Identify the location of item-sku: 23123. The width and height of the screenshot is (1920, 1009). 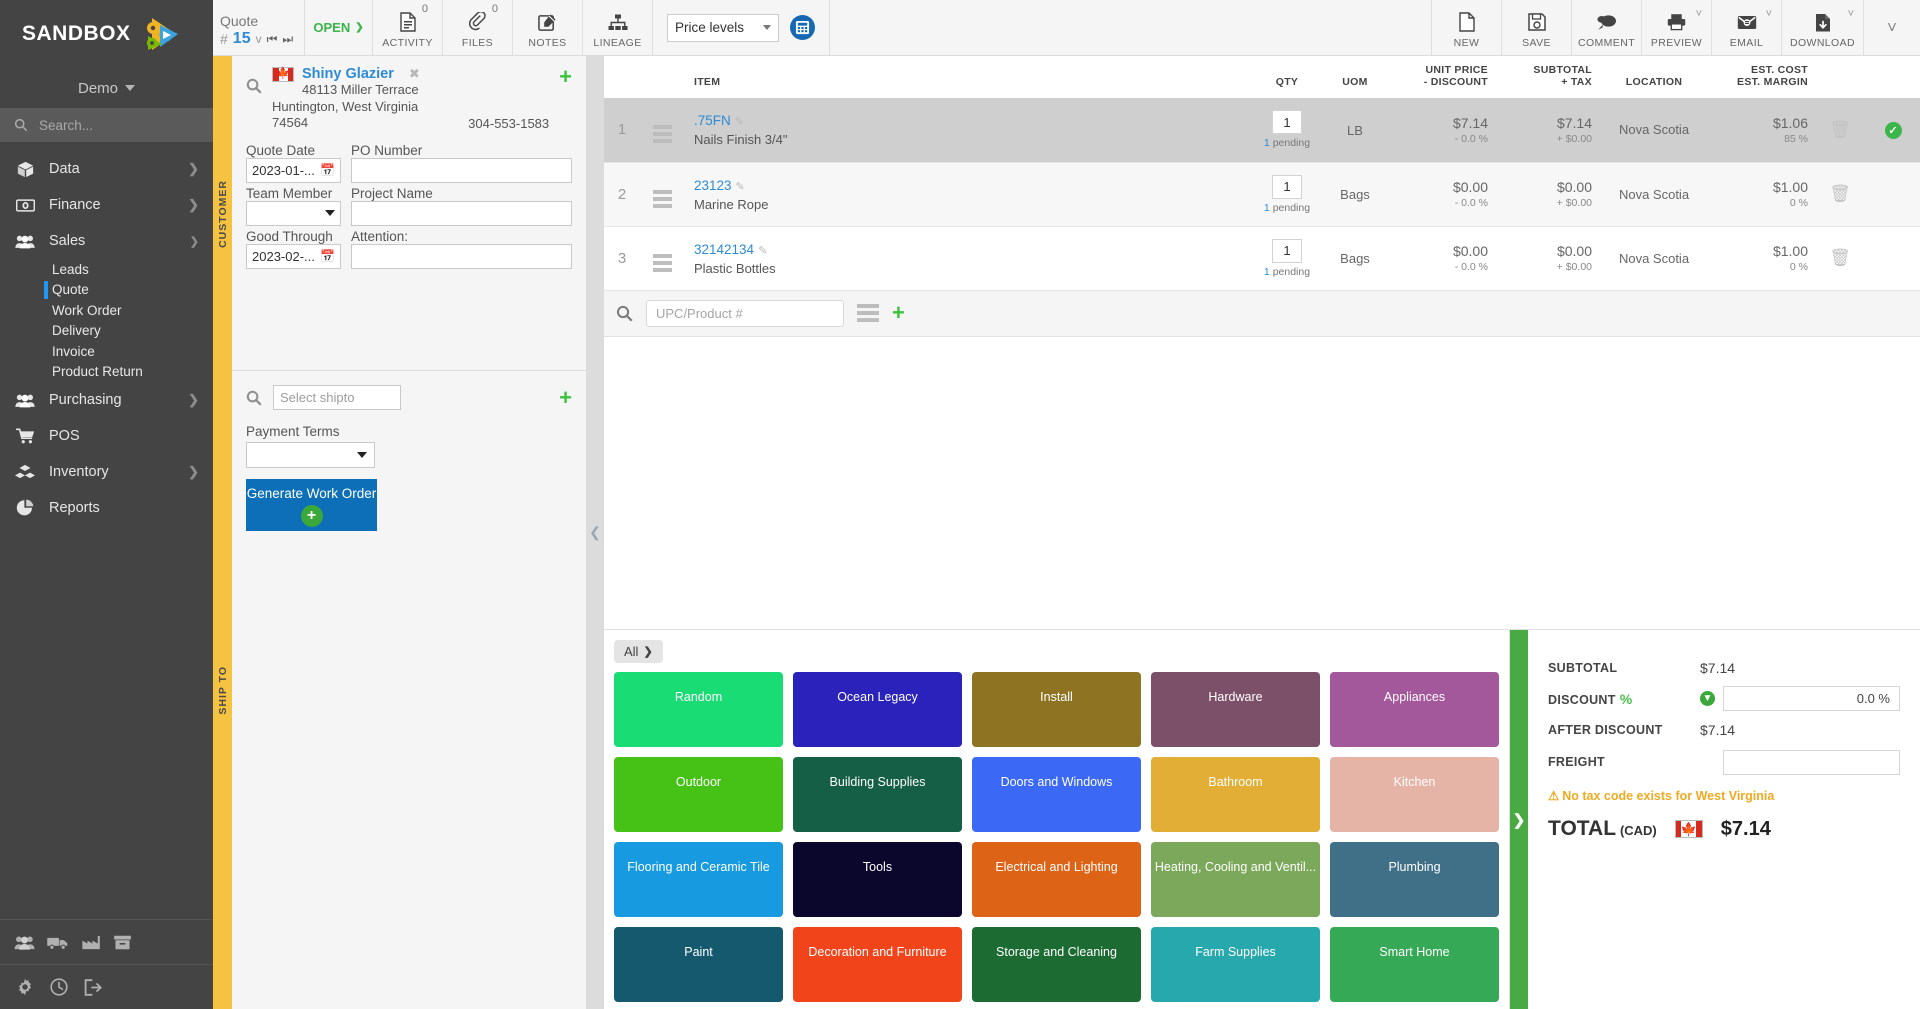
(713, 185).